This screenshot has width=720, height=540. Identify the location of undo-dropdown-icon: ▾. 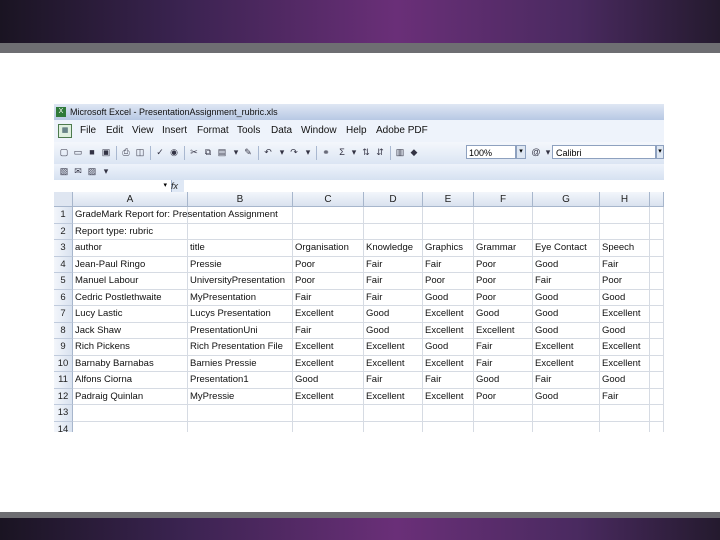
(282, 152).